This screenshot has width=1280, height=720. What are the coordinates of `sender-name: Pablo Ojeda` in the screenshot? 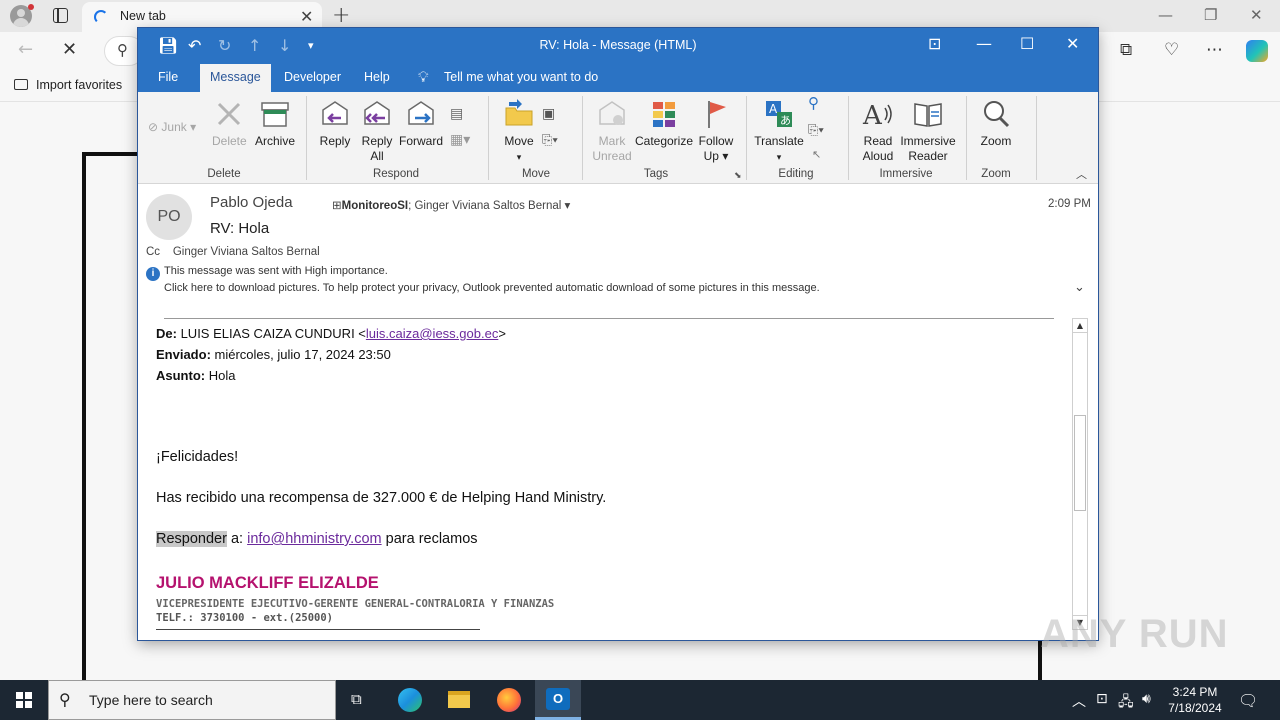 It's located at (251, 202).